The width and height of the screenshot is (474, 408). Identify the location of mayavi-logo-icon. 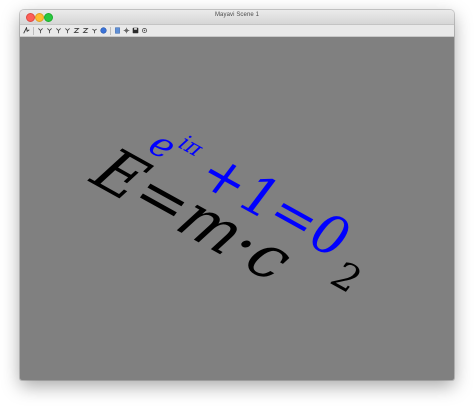
(26, 31).